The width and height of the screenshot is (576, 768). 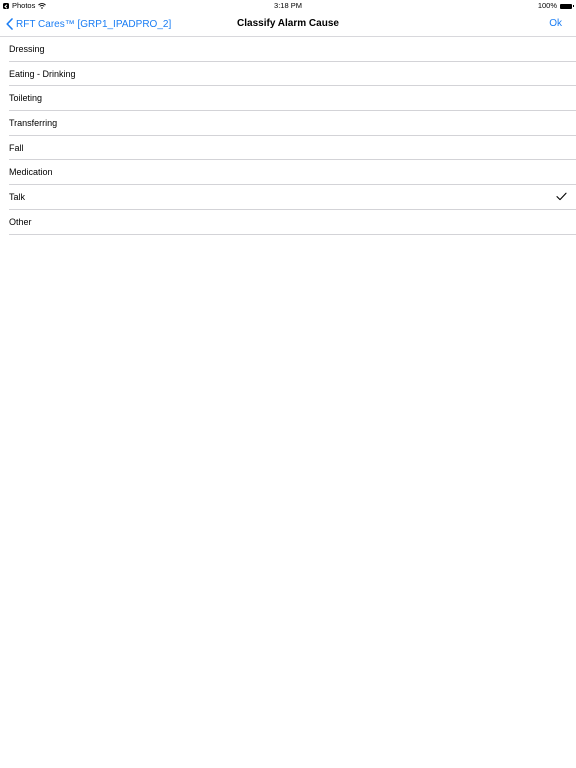 I want to click on list-item-label: Toileting, so click(x=26, y=98).